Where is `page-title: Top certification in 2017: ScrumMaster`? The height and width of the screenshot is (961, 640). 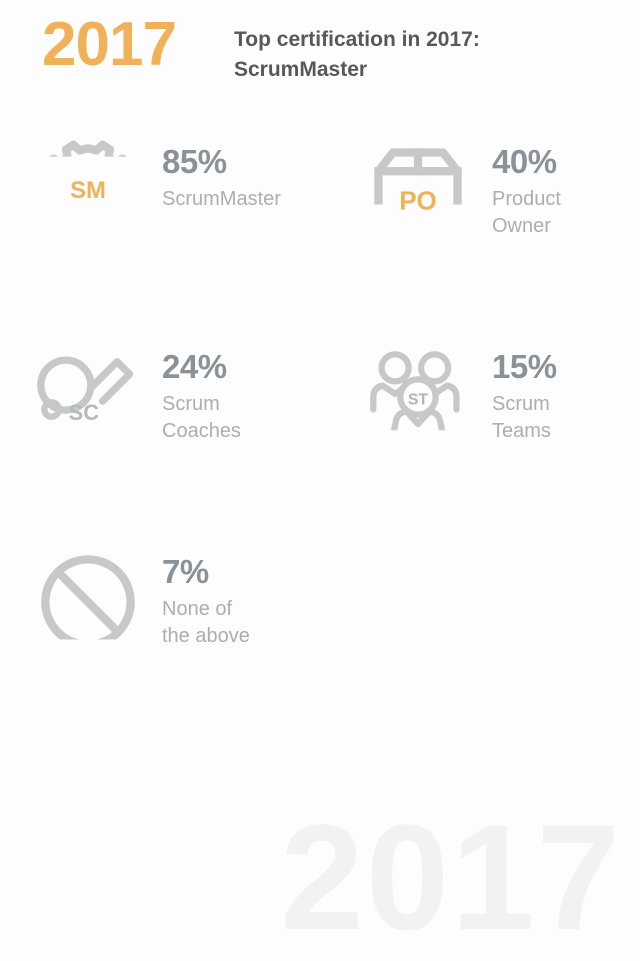 page-title: Top certification in 2017: ScrumMaster is located at coordinates (424, 55).